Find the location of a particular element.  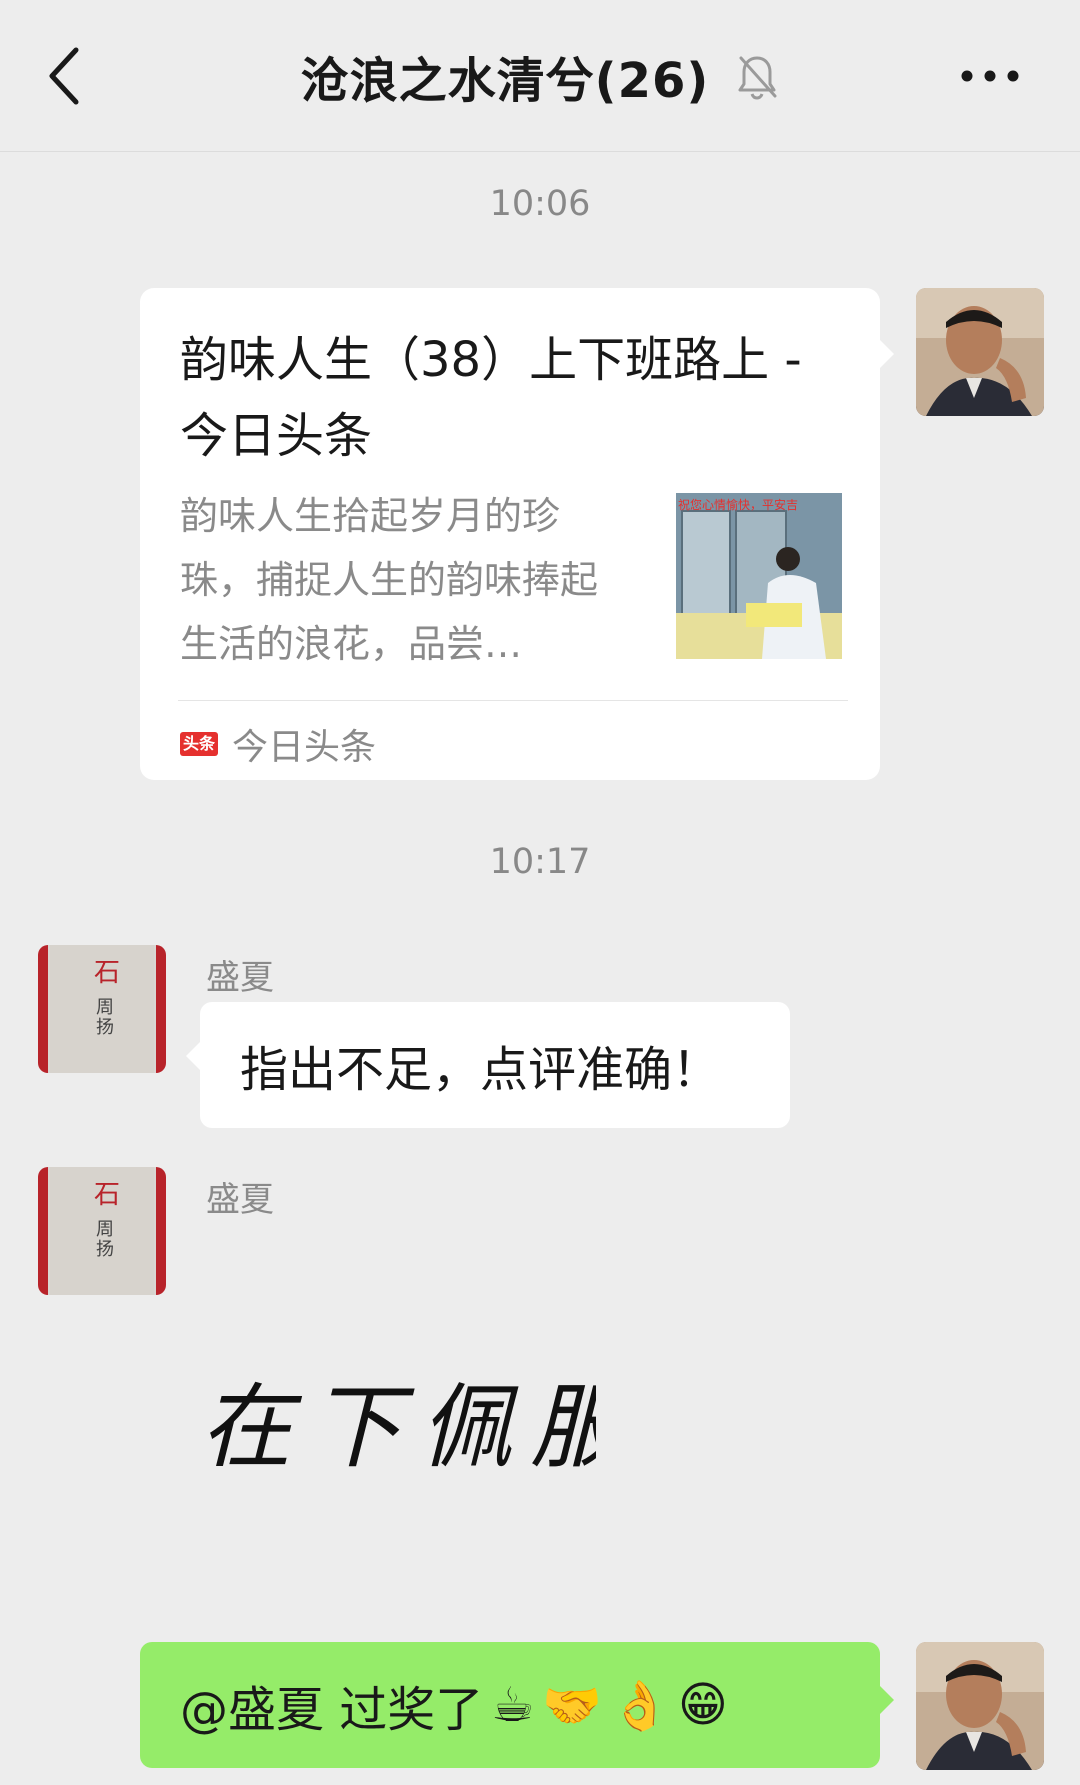

more-button is located at coordinates (990, 76).